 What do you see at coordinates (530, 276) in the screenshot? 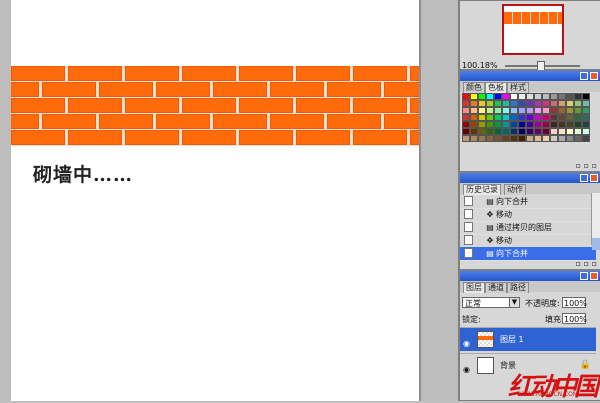
I see `layers-titlebar` at bounding box center [530, 276].